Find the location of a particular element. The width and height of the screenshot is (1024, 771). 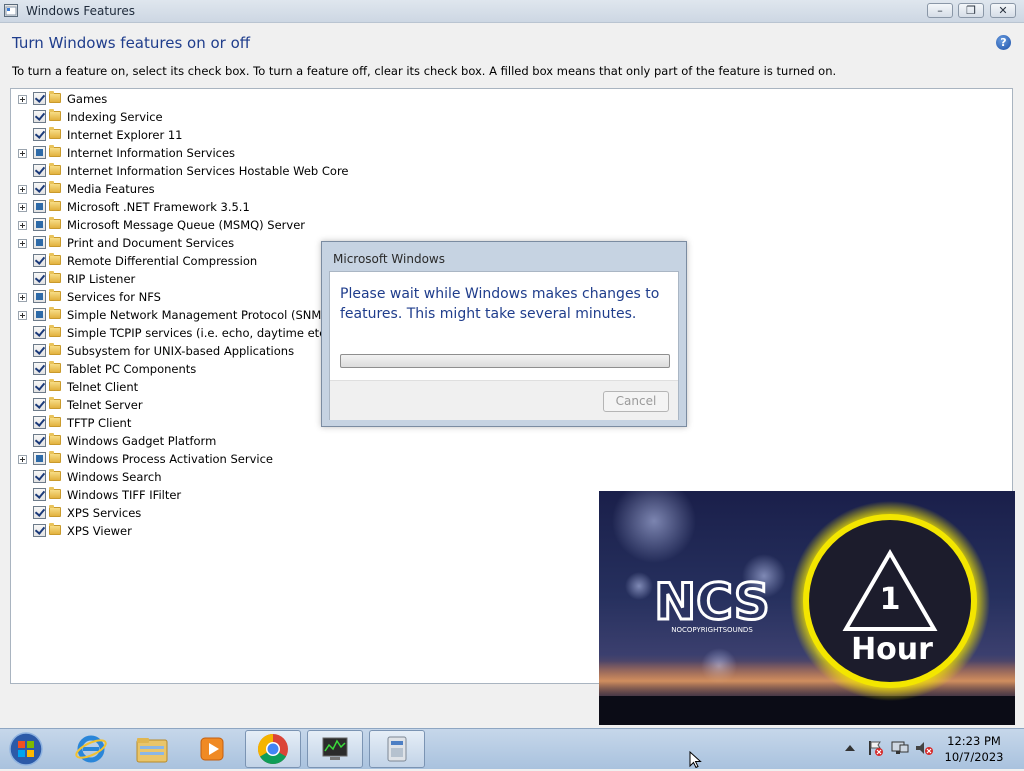

tray-time: 12:23 PM is located at coordinates (974, 741).